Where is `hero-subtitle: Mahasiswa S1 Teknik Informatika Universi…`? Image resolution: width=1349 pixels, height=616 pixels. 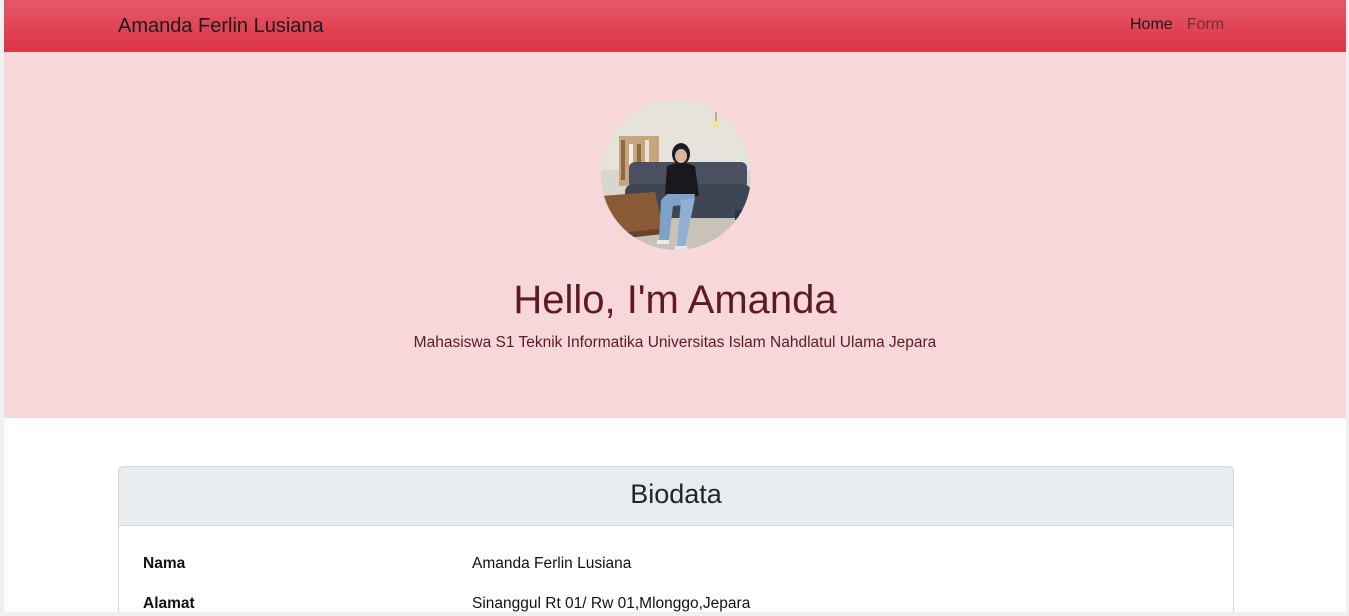 hero-subtitle: Mahasiswa S1 Teknik Informatika Universi… is located at coordinates (675, 342).